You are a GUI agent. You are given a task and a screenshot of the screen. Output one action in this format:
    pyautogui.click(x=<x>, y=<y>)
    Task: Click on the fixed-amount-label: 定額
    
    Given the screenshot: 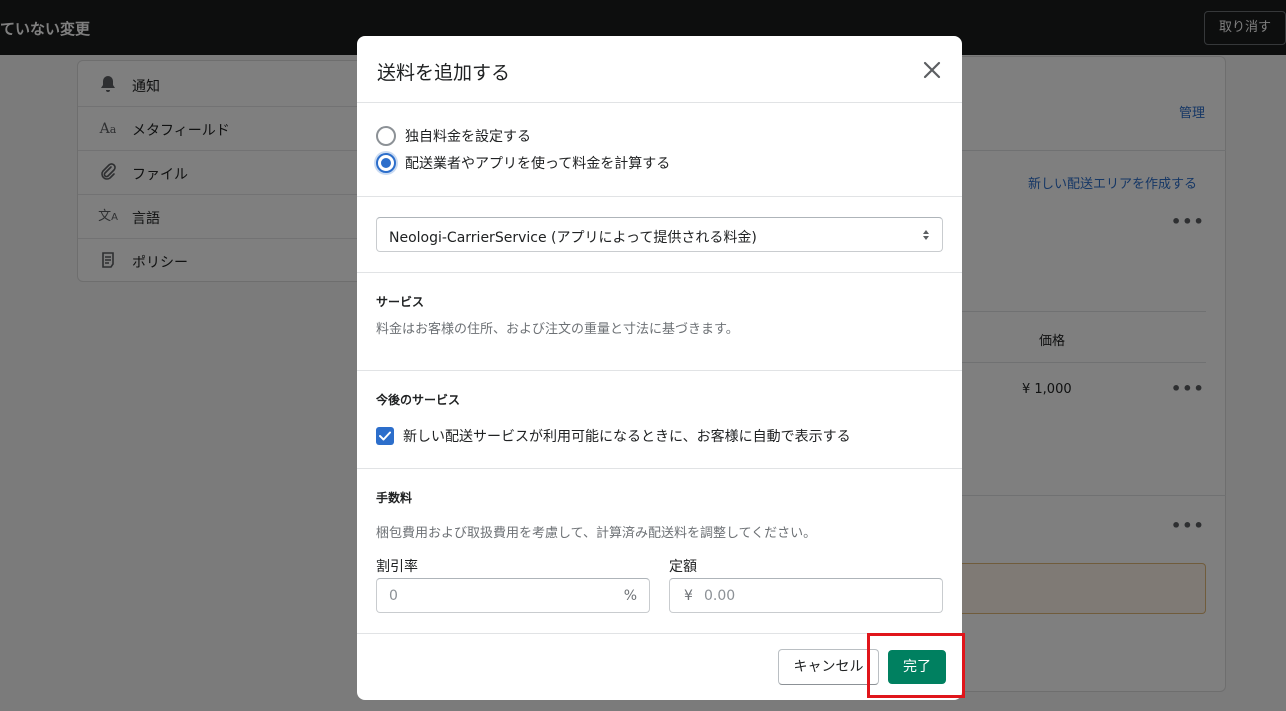 What is the action you would take?
    pyautogui.click(x=683, y=567)
    